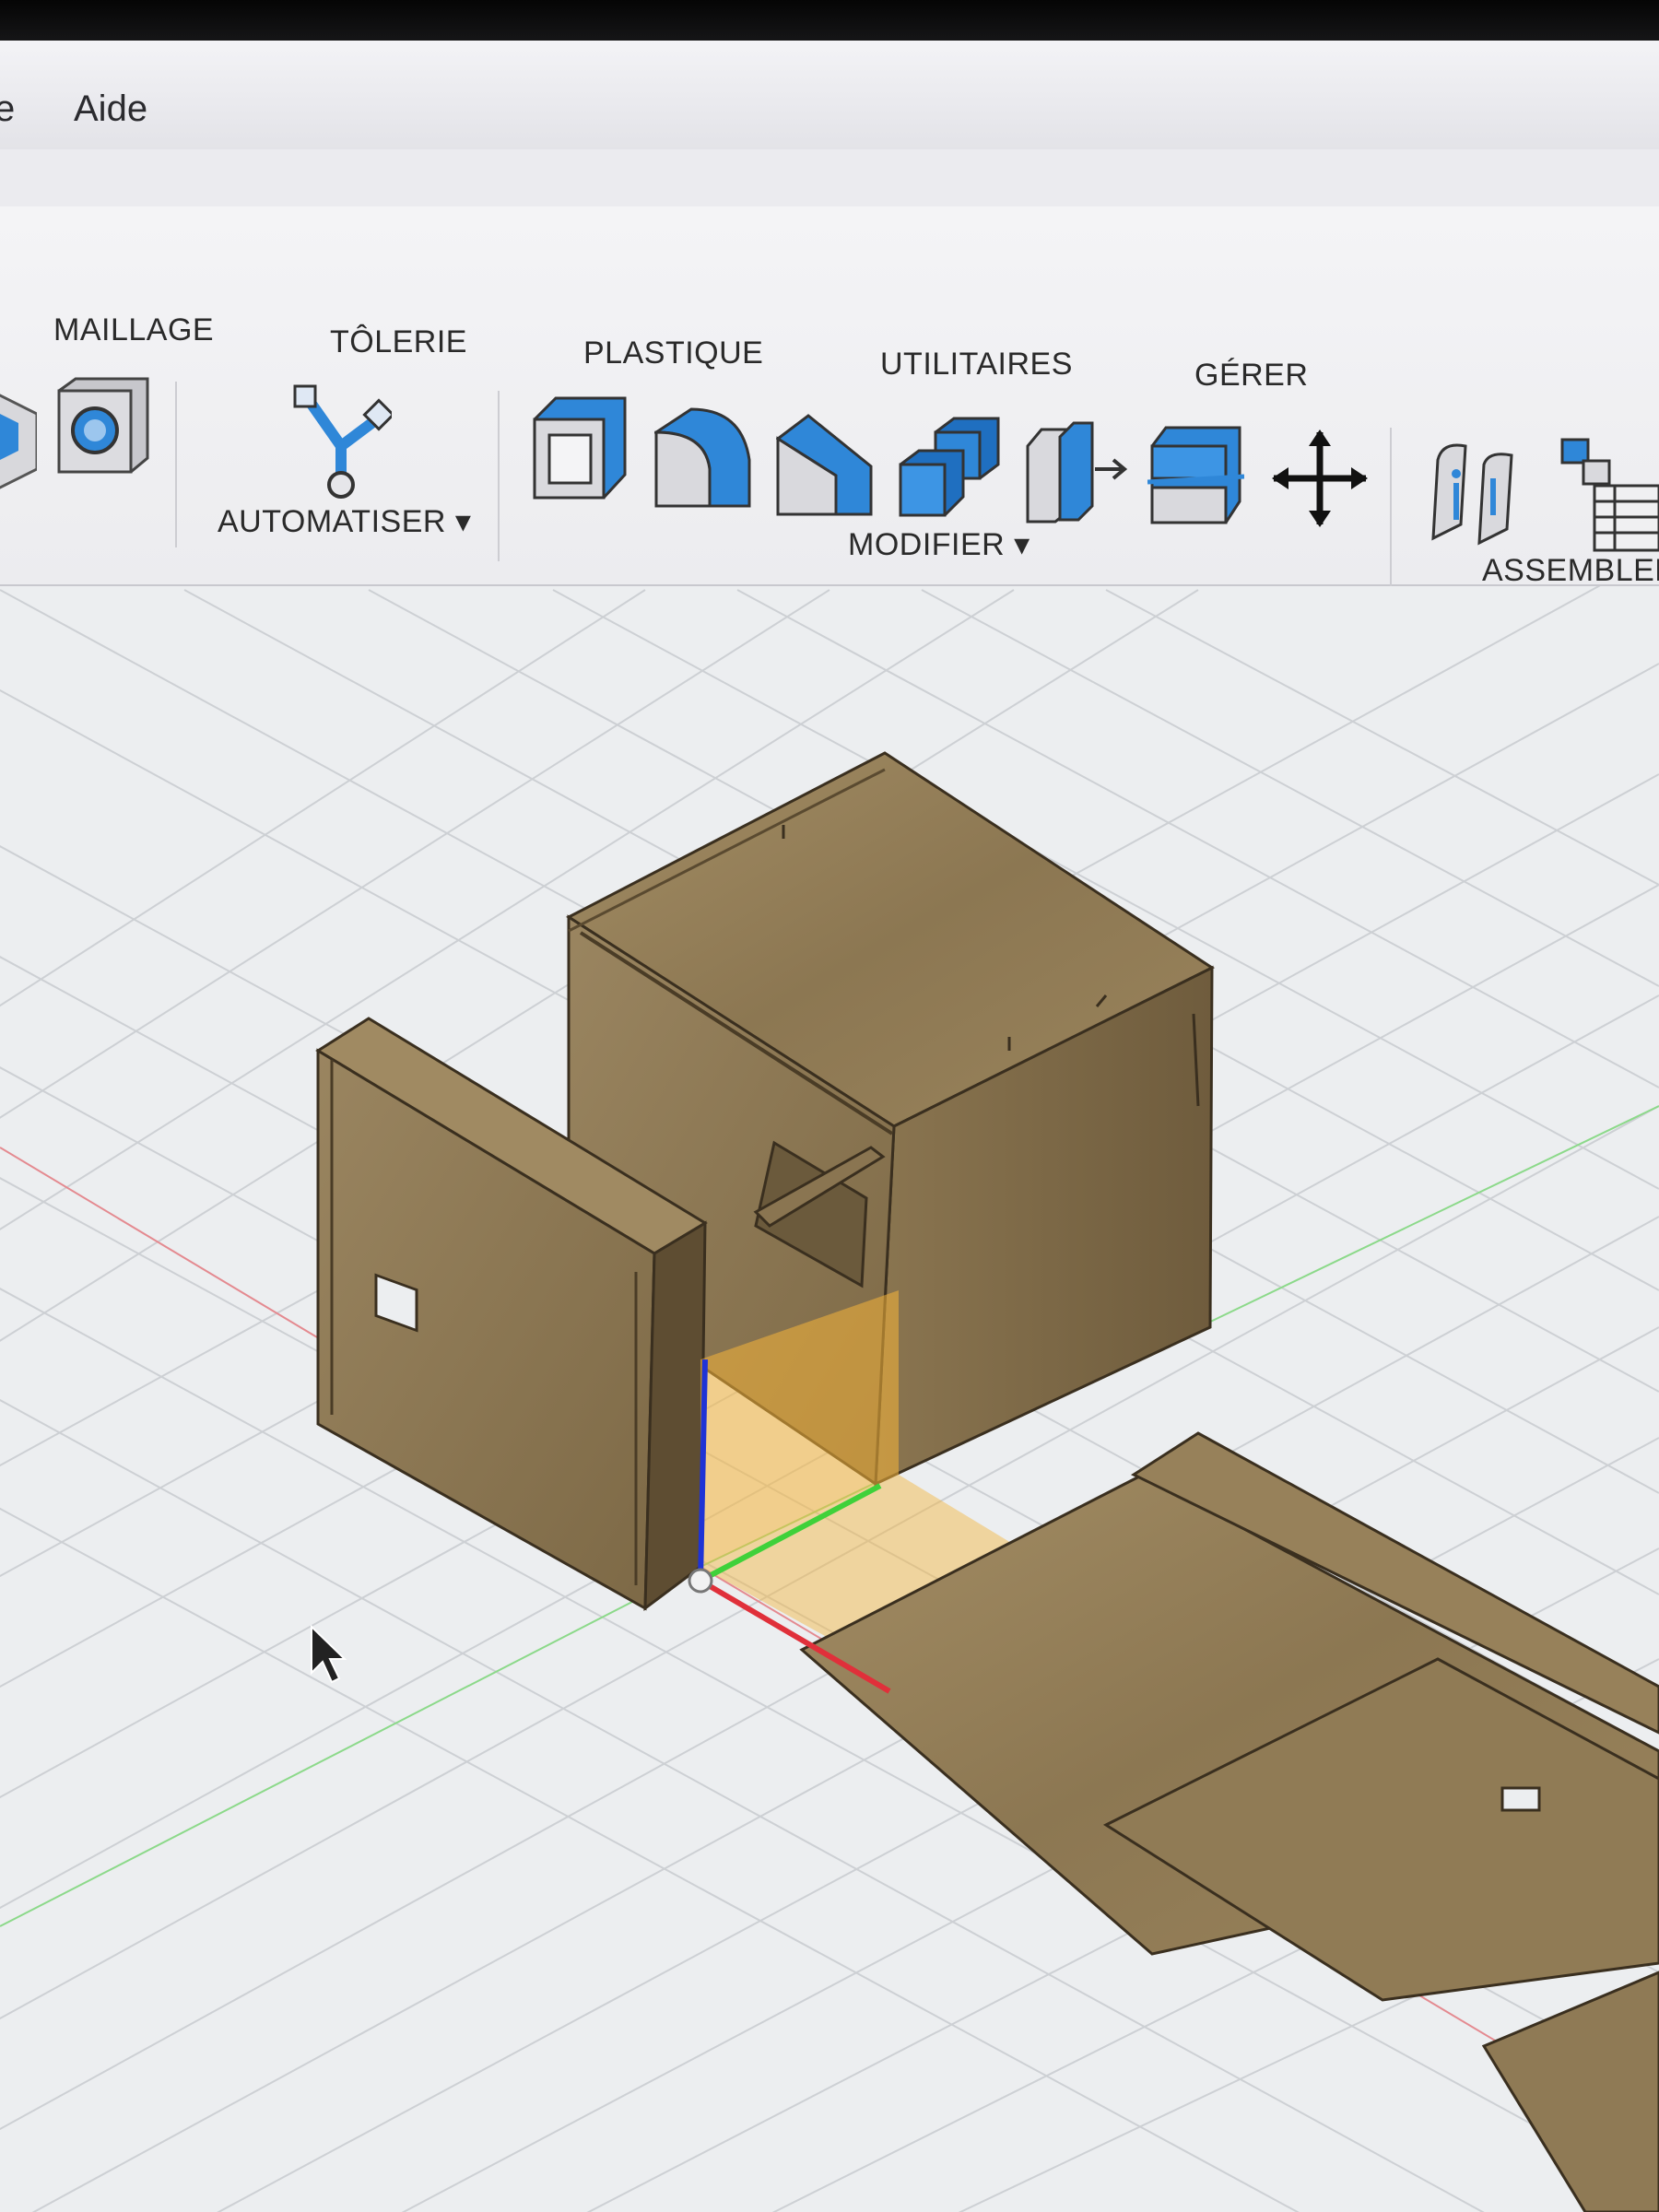 The image size is (1659, 2212). Describe the element at coordinates (133, 330) in the screenshot. I see `tab-mesh: MAILLAGE` at that location.